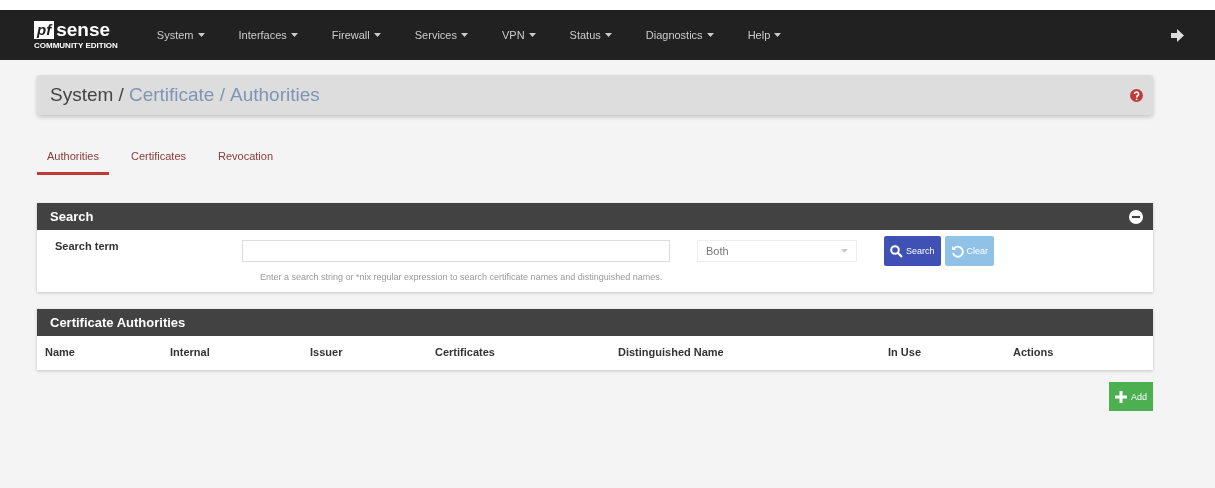 Image resolution: width=1215 pixels, height=488 pixels. What do you see at coordinates (671, 352) in the screenshot?
I see `column-header: Distinguished Name` at bounding box center [671, 352].